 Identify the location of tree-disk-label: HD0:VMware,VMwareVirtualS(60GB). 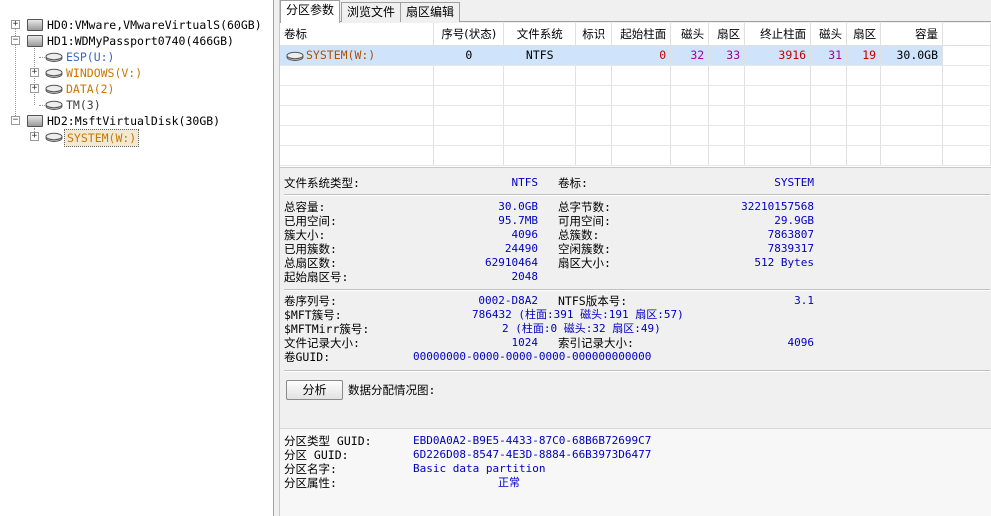
(154, 25).